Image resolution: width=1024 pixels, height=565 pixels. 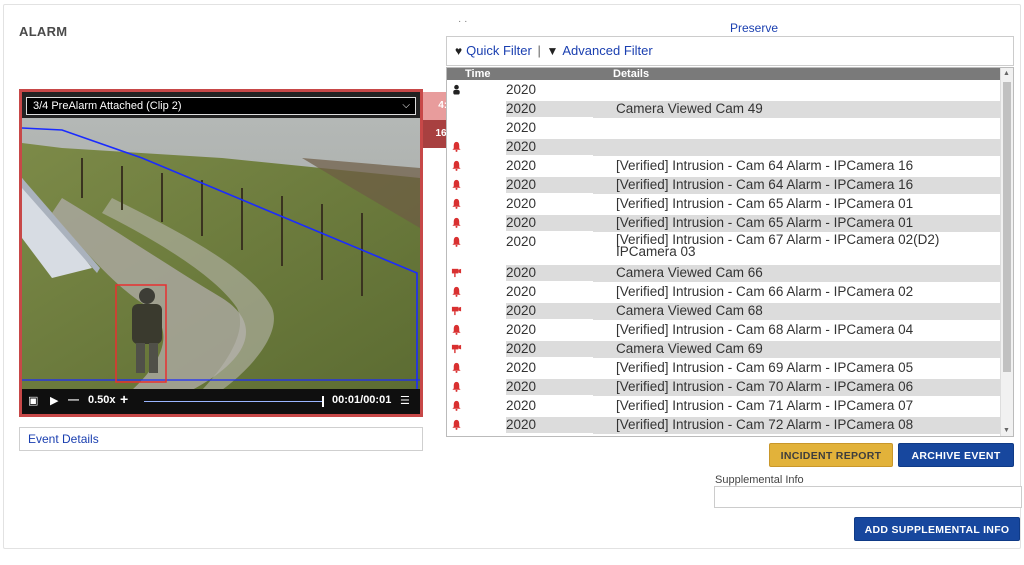 I want to click on scroll-down-icon: ▼, so click(x=1006, y=430).